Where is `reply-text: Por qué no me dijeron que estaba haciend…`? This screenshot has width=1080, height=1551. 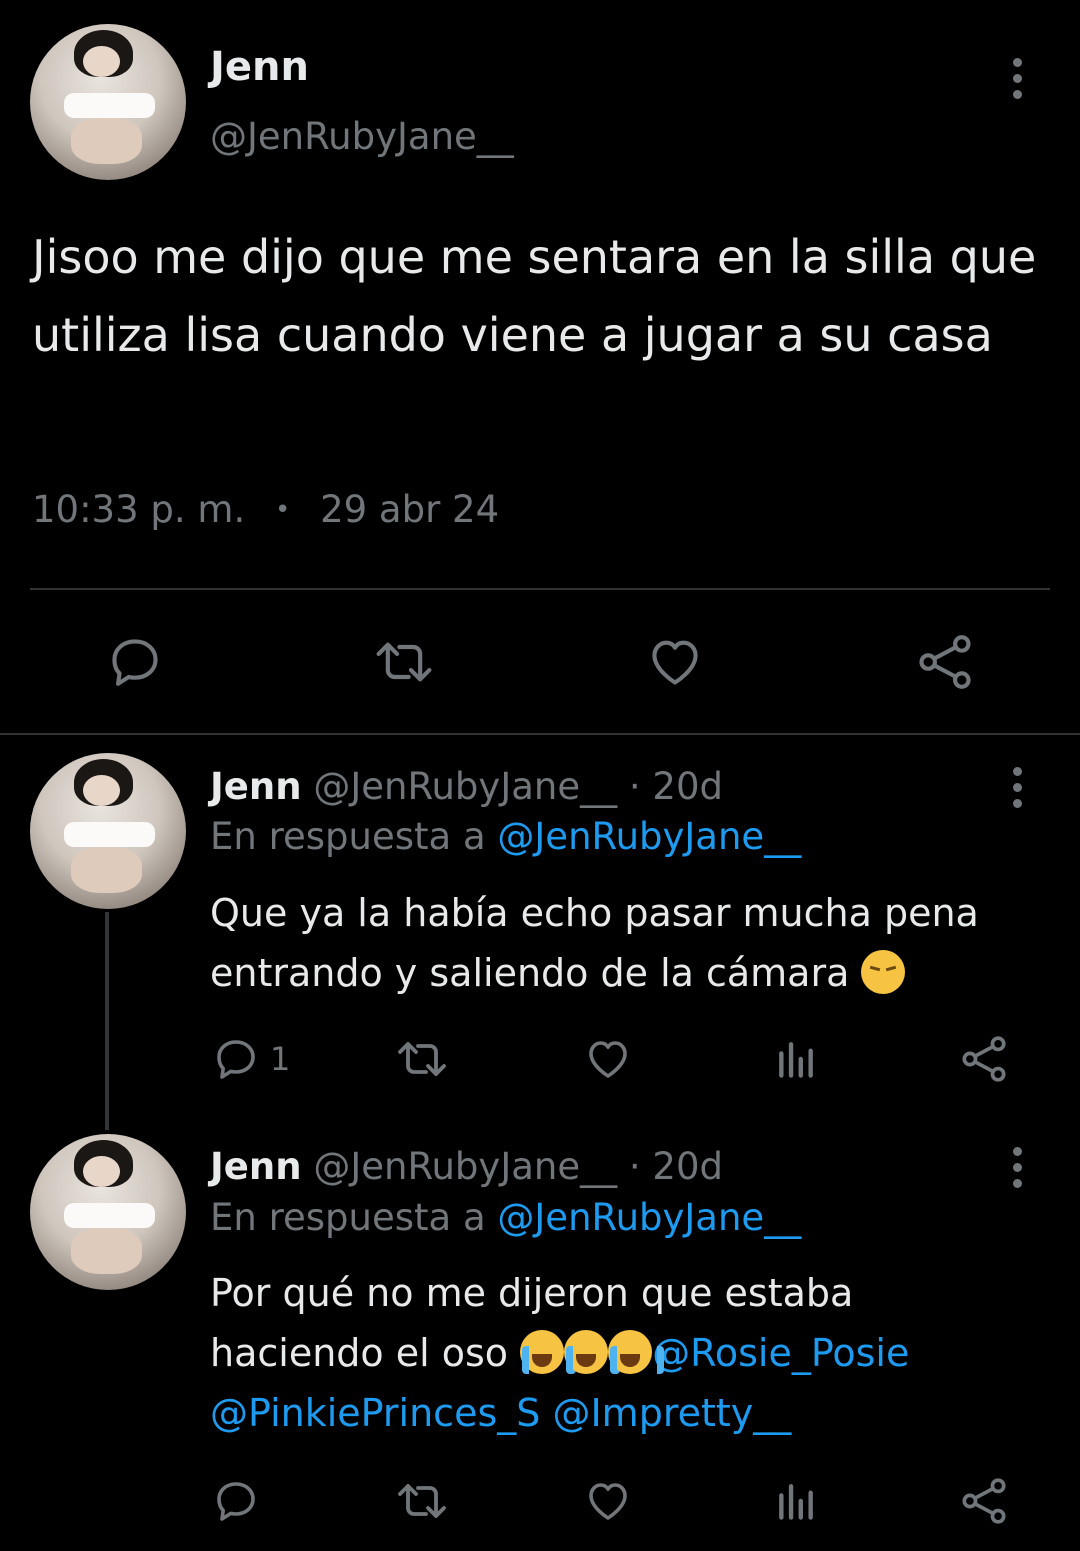 reply-text: Por qué no me dijeron que estaba haciend… is located at coordinates (625, 1353).